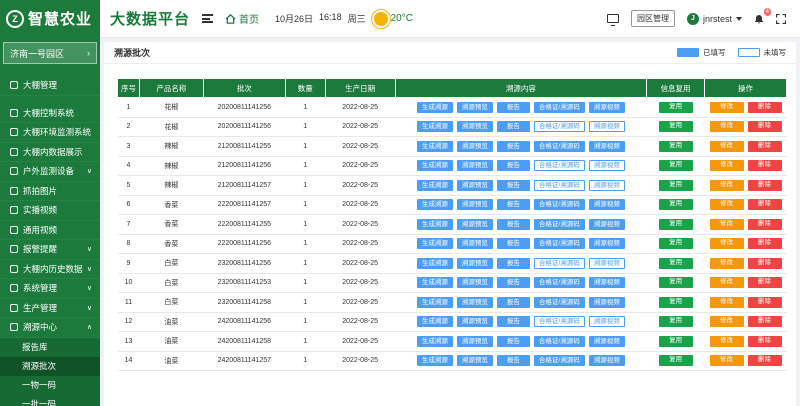 The image size is (800, 406). What do you see at coordinates (50, 113) in the screenshot?
I see `sidebar-item: 大棚控制系统` at bounding box center [50, 113].